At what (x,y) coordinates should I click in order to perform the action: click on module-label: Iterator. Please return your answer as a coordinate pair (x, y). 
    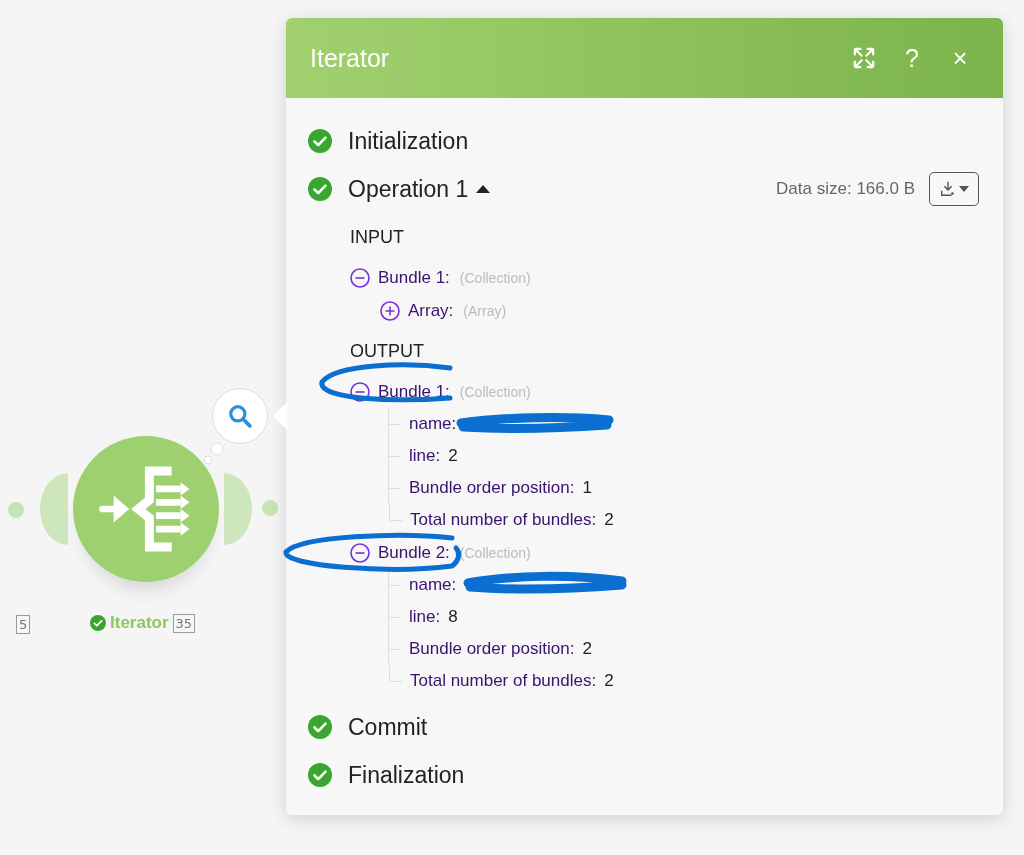
    Looking at the image, I should click on (139, 623).